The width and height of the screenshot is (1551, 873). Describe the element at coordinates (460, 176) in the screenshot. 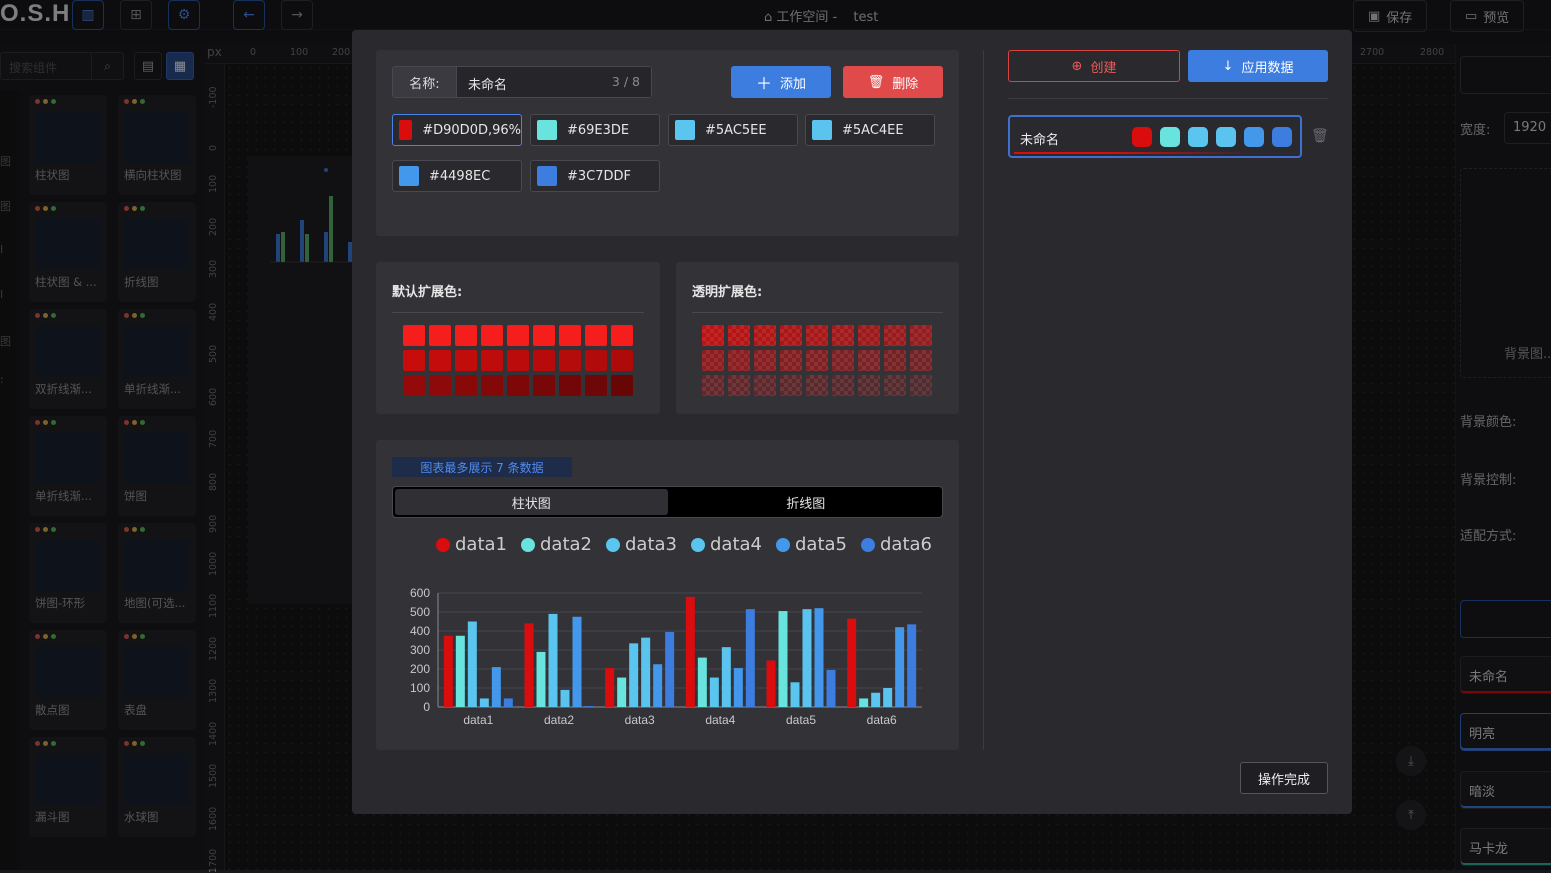

I see `color-chip-label: #4498EC` at that location.